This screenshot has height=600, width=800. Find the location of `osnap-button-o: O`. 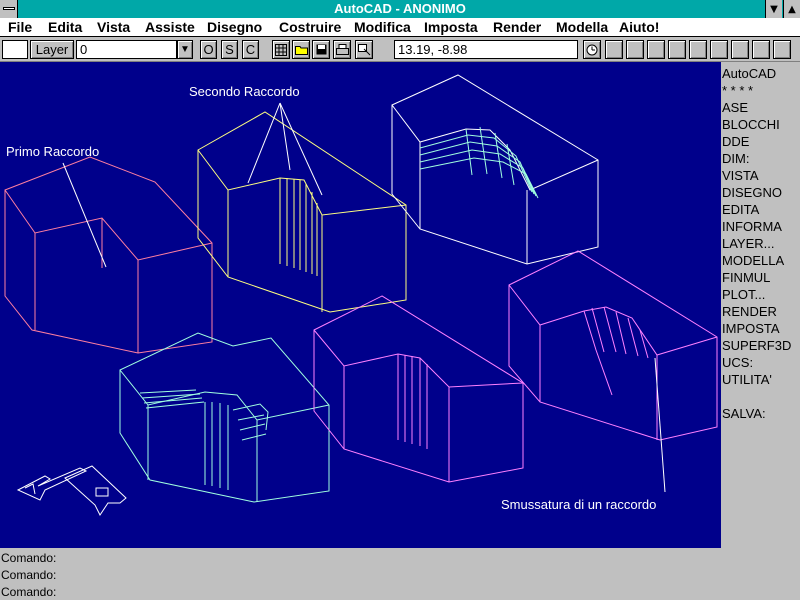

osnap-button-o: O is located at coordinates (208, 49).